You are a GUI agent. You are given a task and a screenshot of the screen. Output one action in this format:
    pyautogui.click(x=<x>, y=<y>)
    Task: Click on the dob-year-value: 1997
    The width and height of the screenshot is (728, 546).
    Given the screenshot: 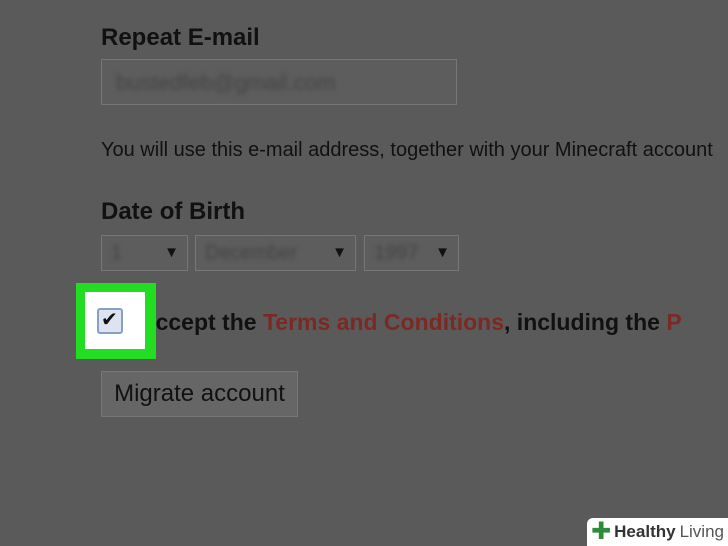 What is the action you would take?
    pyautogui.click(x=396, y=253)
    